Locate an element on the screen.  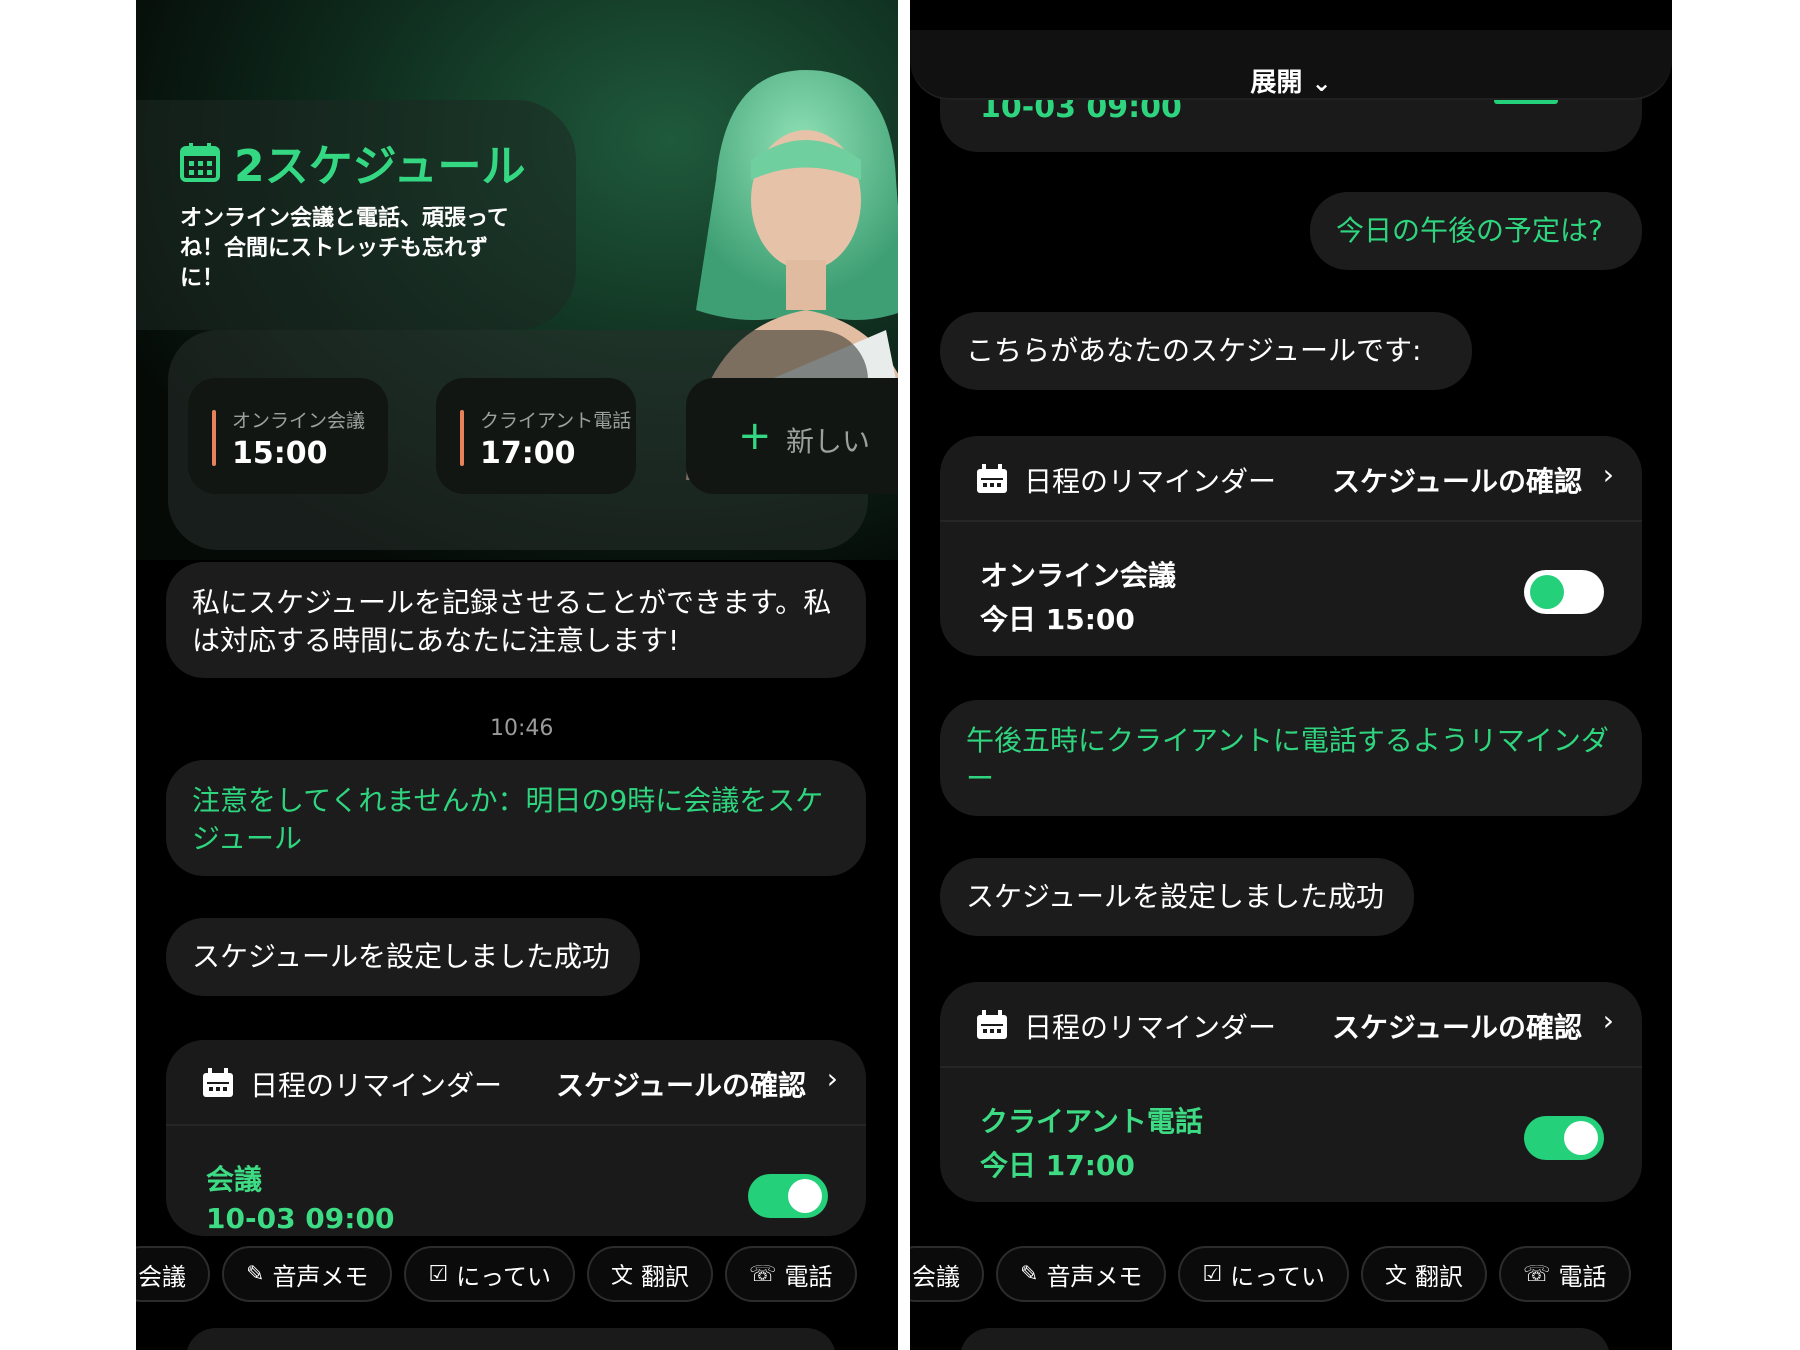
card-label: オンライン会議 is located at coordinates (299, 421).